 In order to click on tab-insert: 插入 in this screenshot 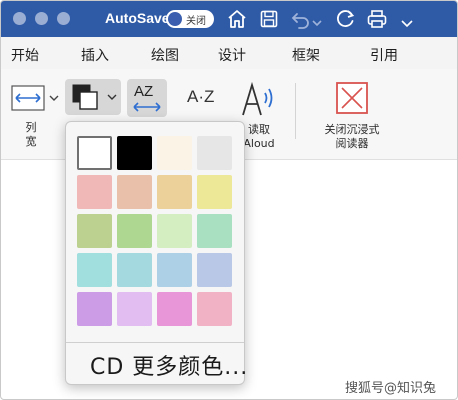, I will do `click(95, 55)`.